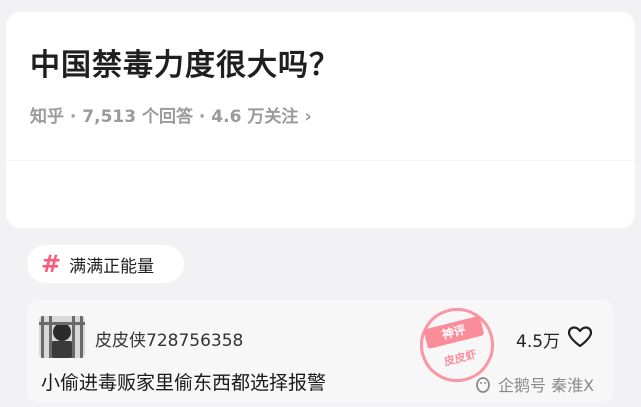  I want to click on topic-chip: # 满满正能量, so click(105, 264).